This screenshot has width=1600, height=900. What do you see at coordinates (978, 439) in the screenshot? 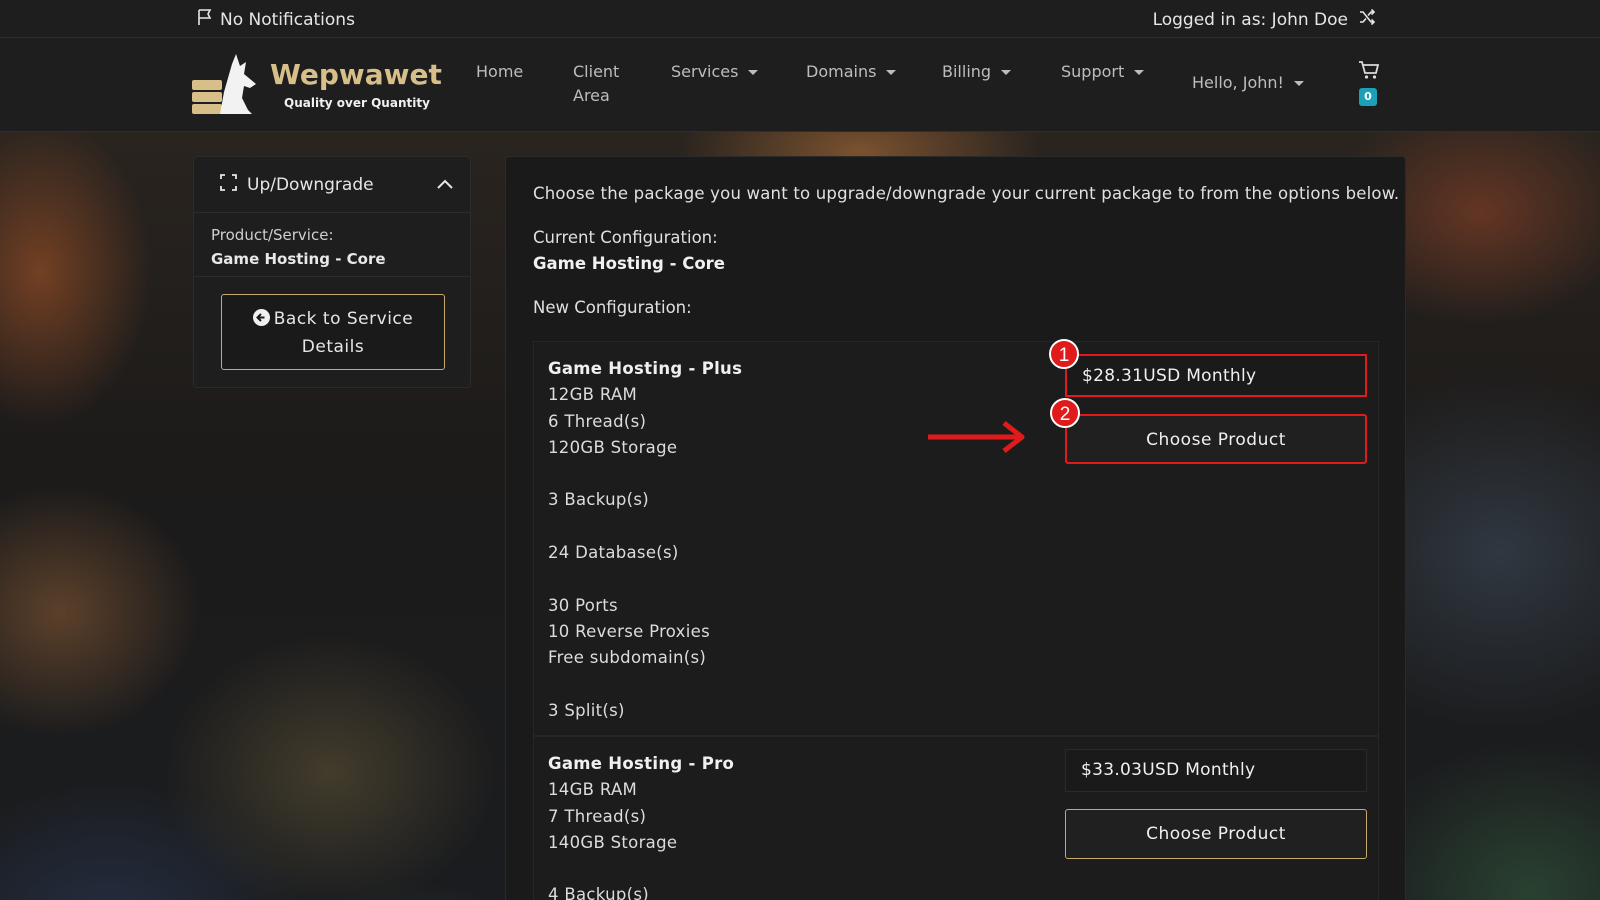
I see `annotation-arrow-icon` at bounding box center [978, 439].